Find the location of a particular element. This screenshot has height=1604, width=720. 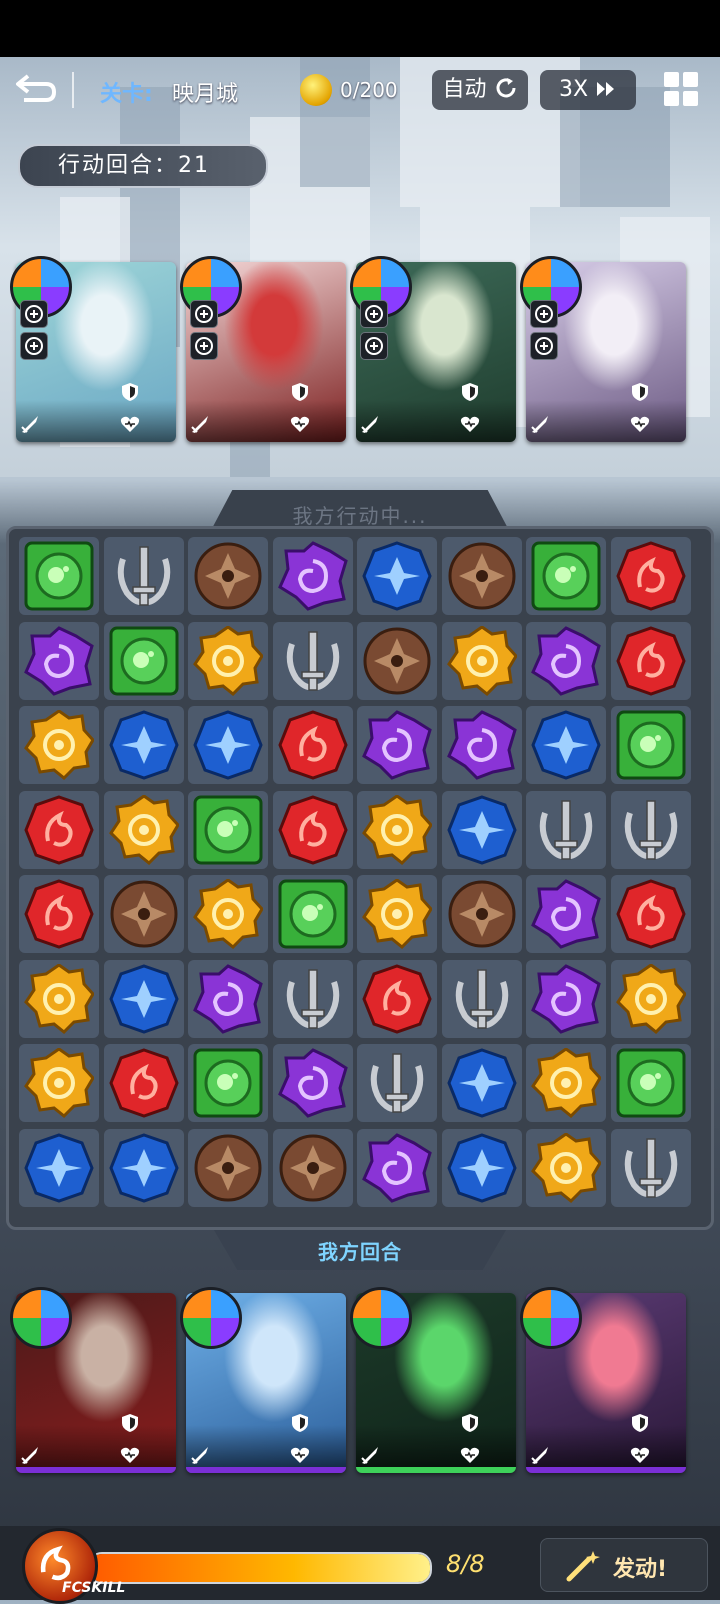

menu-grid-icon is located at coordinates (681, 89).